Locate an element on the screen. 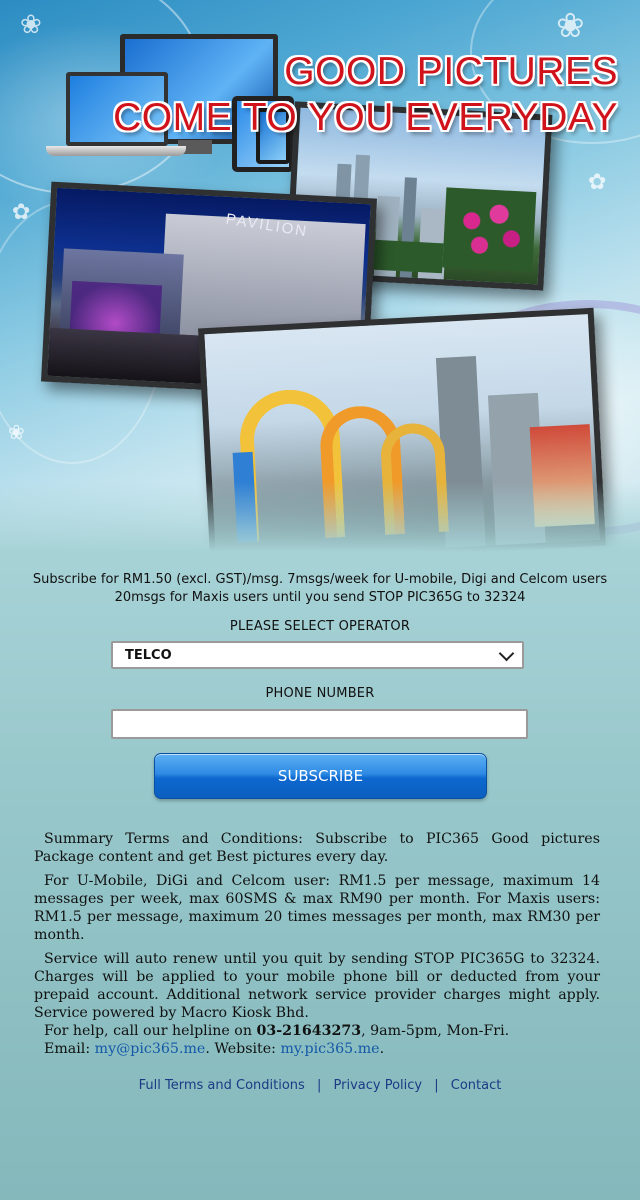 This screenshot has width=640, height=1200. privacy-policy-link: Privacy Policy is located at coordinates (378, 1085).